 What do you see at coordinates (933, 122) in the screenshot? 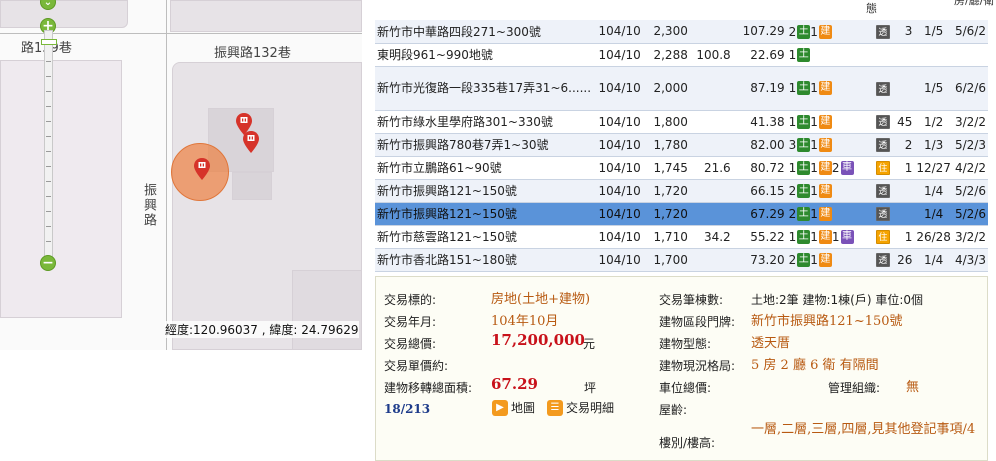
I see `cell-floor: 1/2` at bounding box center [933, 122].